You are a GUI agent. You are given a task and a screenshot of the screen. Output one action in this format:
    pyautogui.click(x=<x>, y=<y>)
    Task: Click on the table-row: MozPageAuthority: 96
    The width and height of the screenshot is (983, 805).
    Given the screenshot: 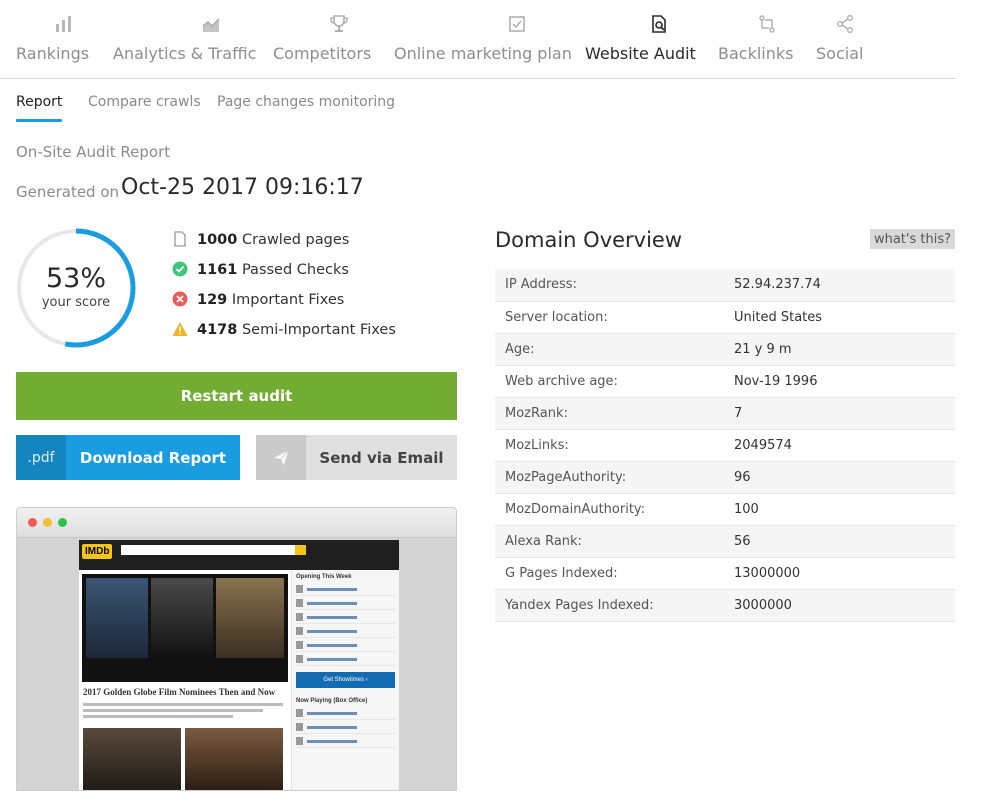 What is the action you would take?
    pyautogui.click(x=725, y=477)
    